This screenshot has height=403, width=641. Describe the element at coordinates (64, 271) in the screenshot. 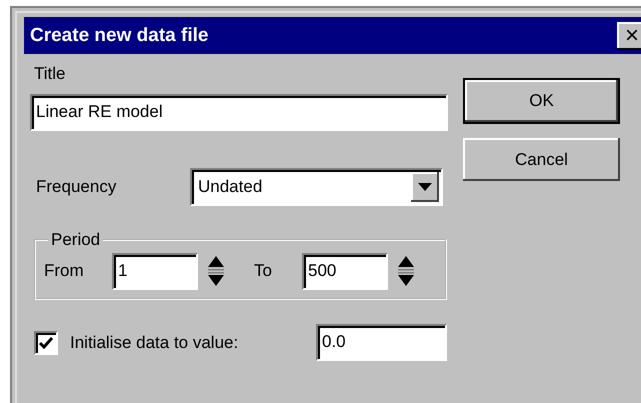

I see `from-label: From` at that location.